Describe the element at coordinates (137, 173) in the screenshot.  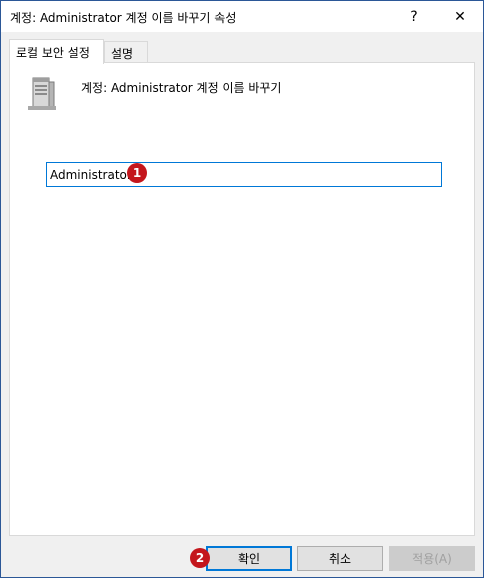
I see `step-marker-1: 1` at that location.